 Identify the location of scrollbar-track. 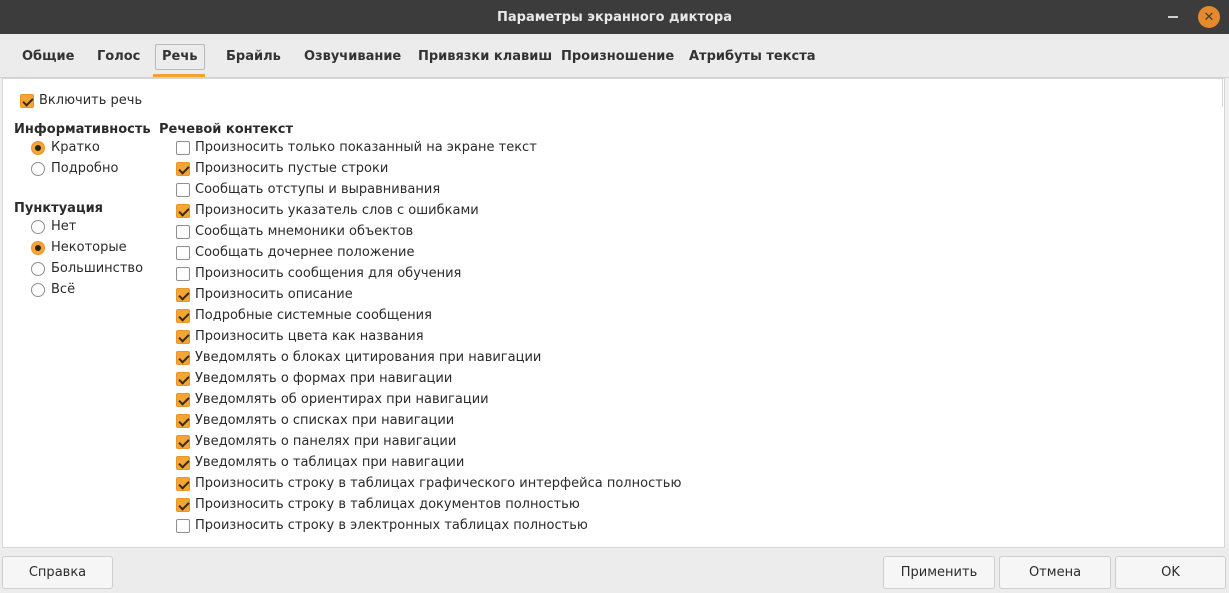
(1222, 93).